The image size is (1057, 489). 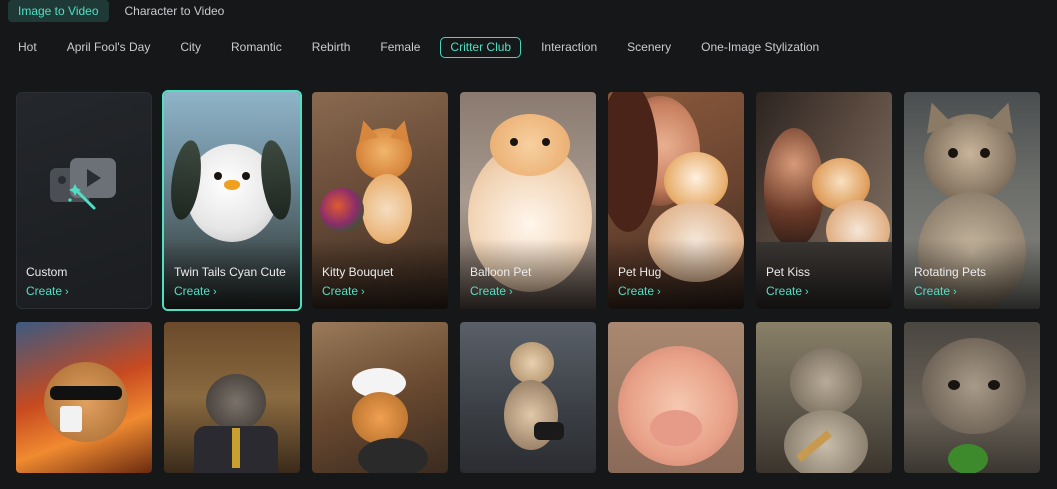 I want to click on card-title: Twin Tails Cyan Cute, so click(x=230, y=272).